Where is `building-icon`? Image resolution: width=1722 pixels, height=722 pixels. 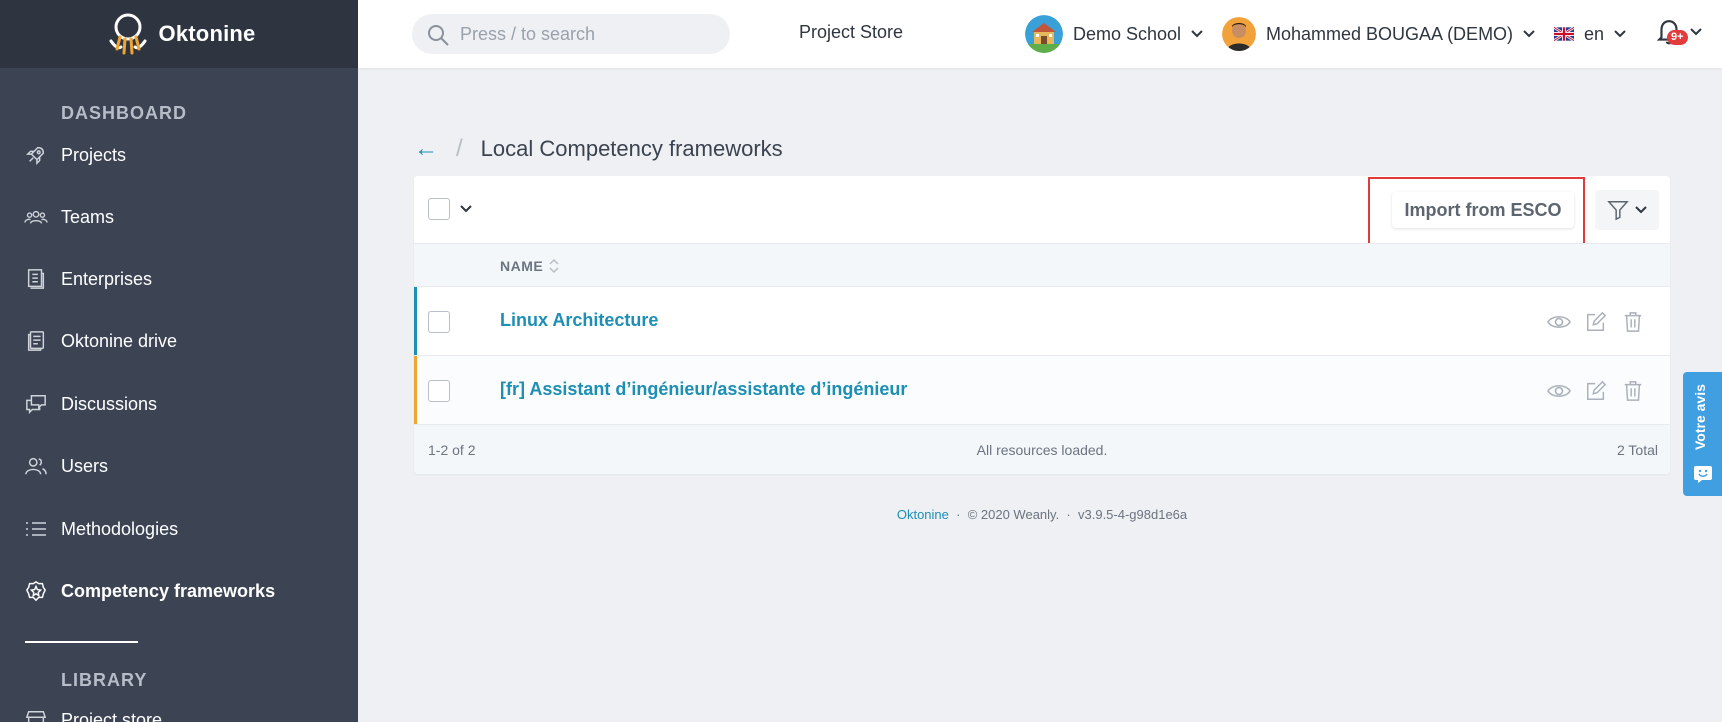
building-icon is located at coordinates (36, 279).